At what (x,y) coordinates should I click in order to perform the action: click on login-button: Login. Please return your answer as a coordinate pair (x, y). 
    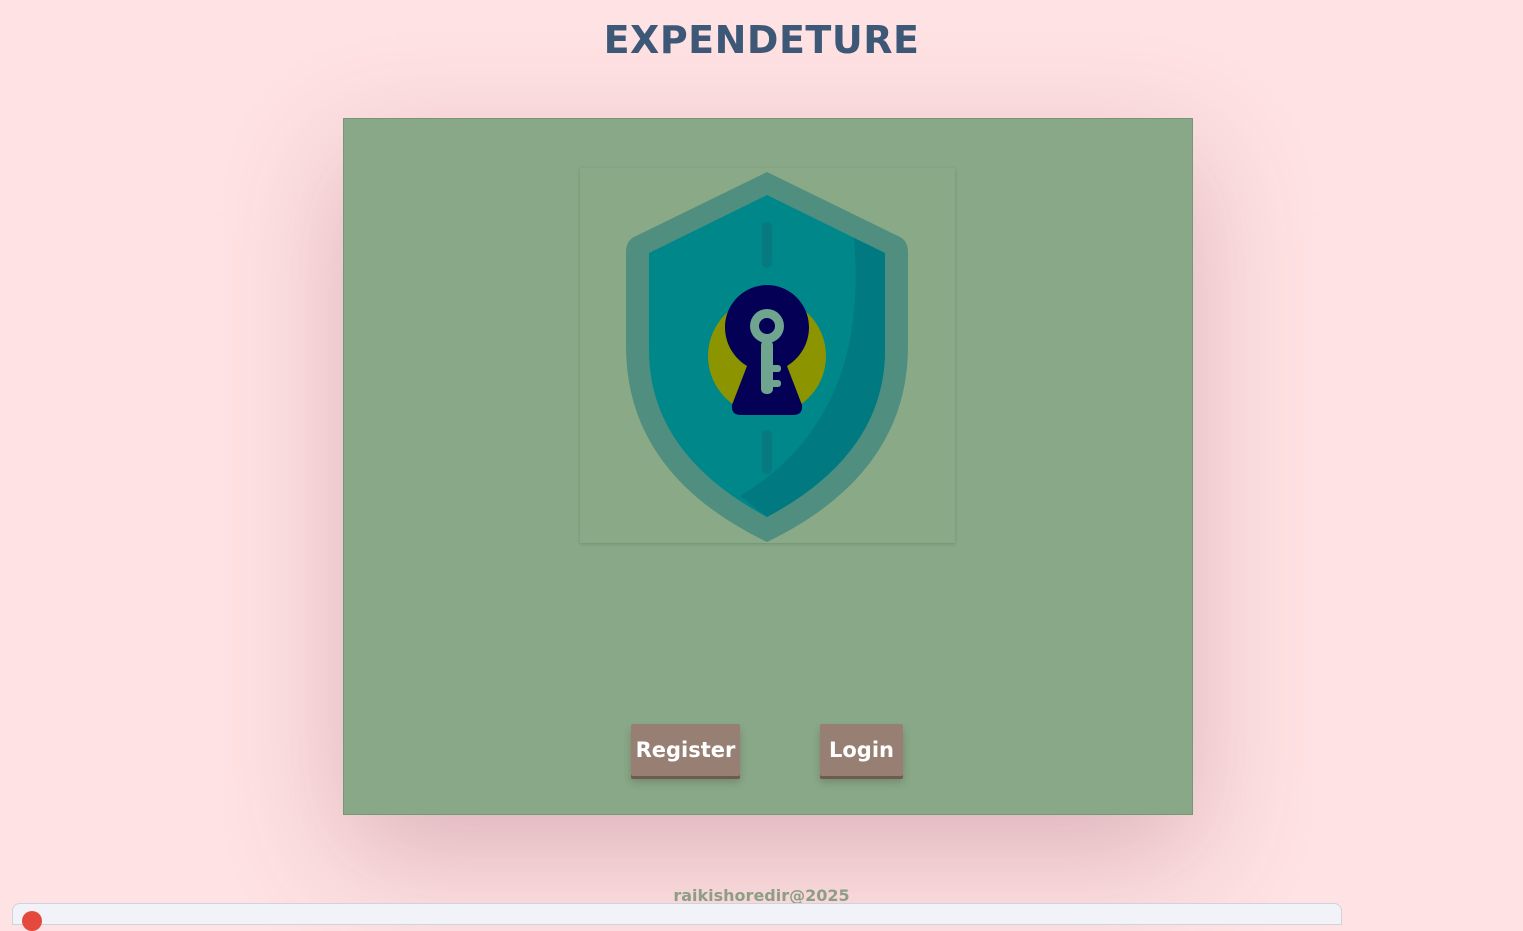
    Looking at the image, I should click on (861, 750).